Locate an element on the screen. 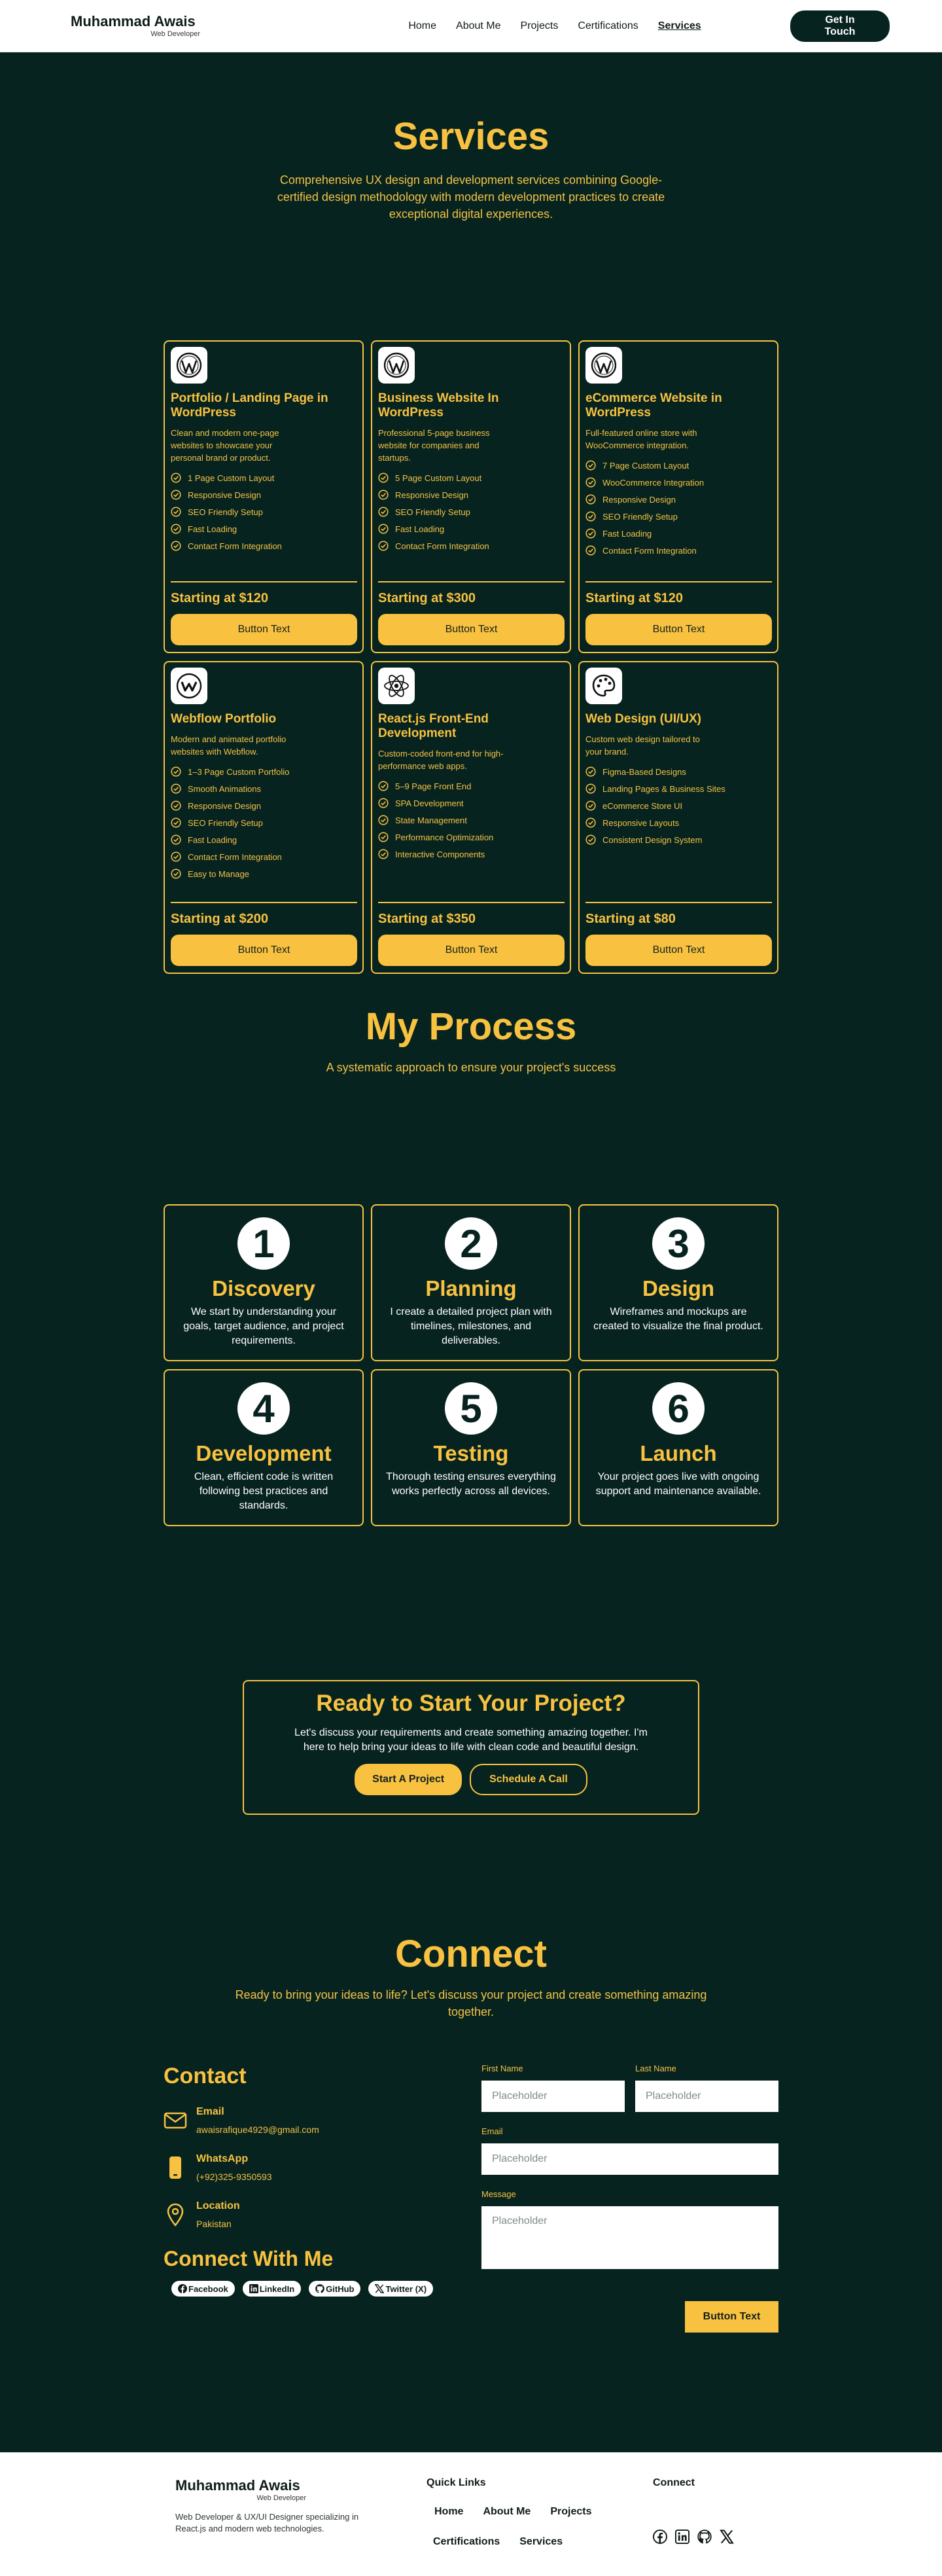 This screenshot has height=2576, width=942. feature-label: Fast Loading is located at coordinates (420, 529).